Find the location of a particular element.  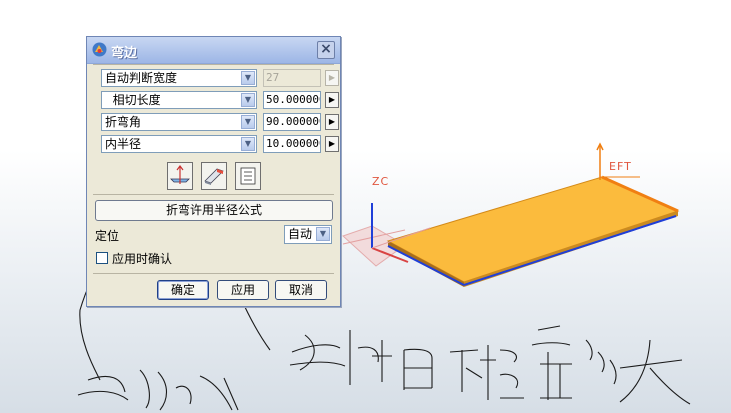

dialog-titlebar: 弯边 × is located at coordinates (213, 50).